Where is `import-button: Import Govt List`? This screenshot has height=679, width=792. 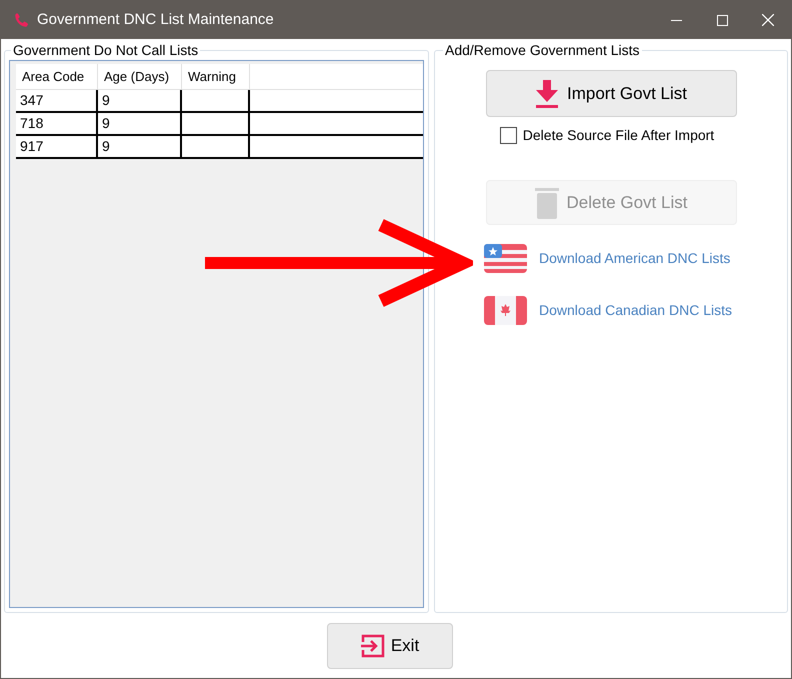 import-button: Import Govt List is located at coordinates (611, 93).